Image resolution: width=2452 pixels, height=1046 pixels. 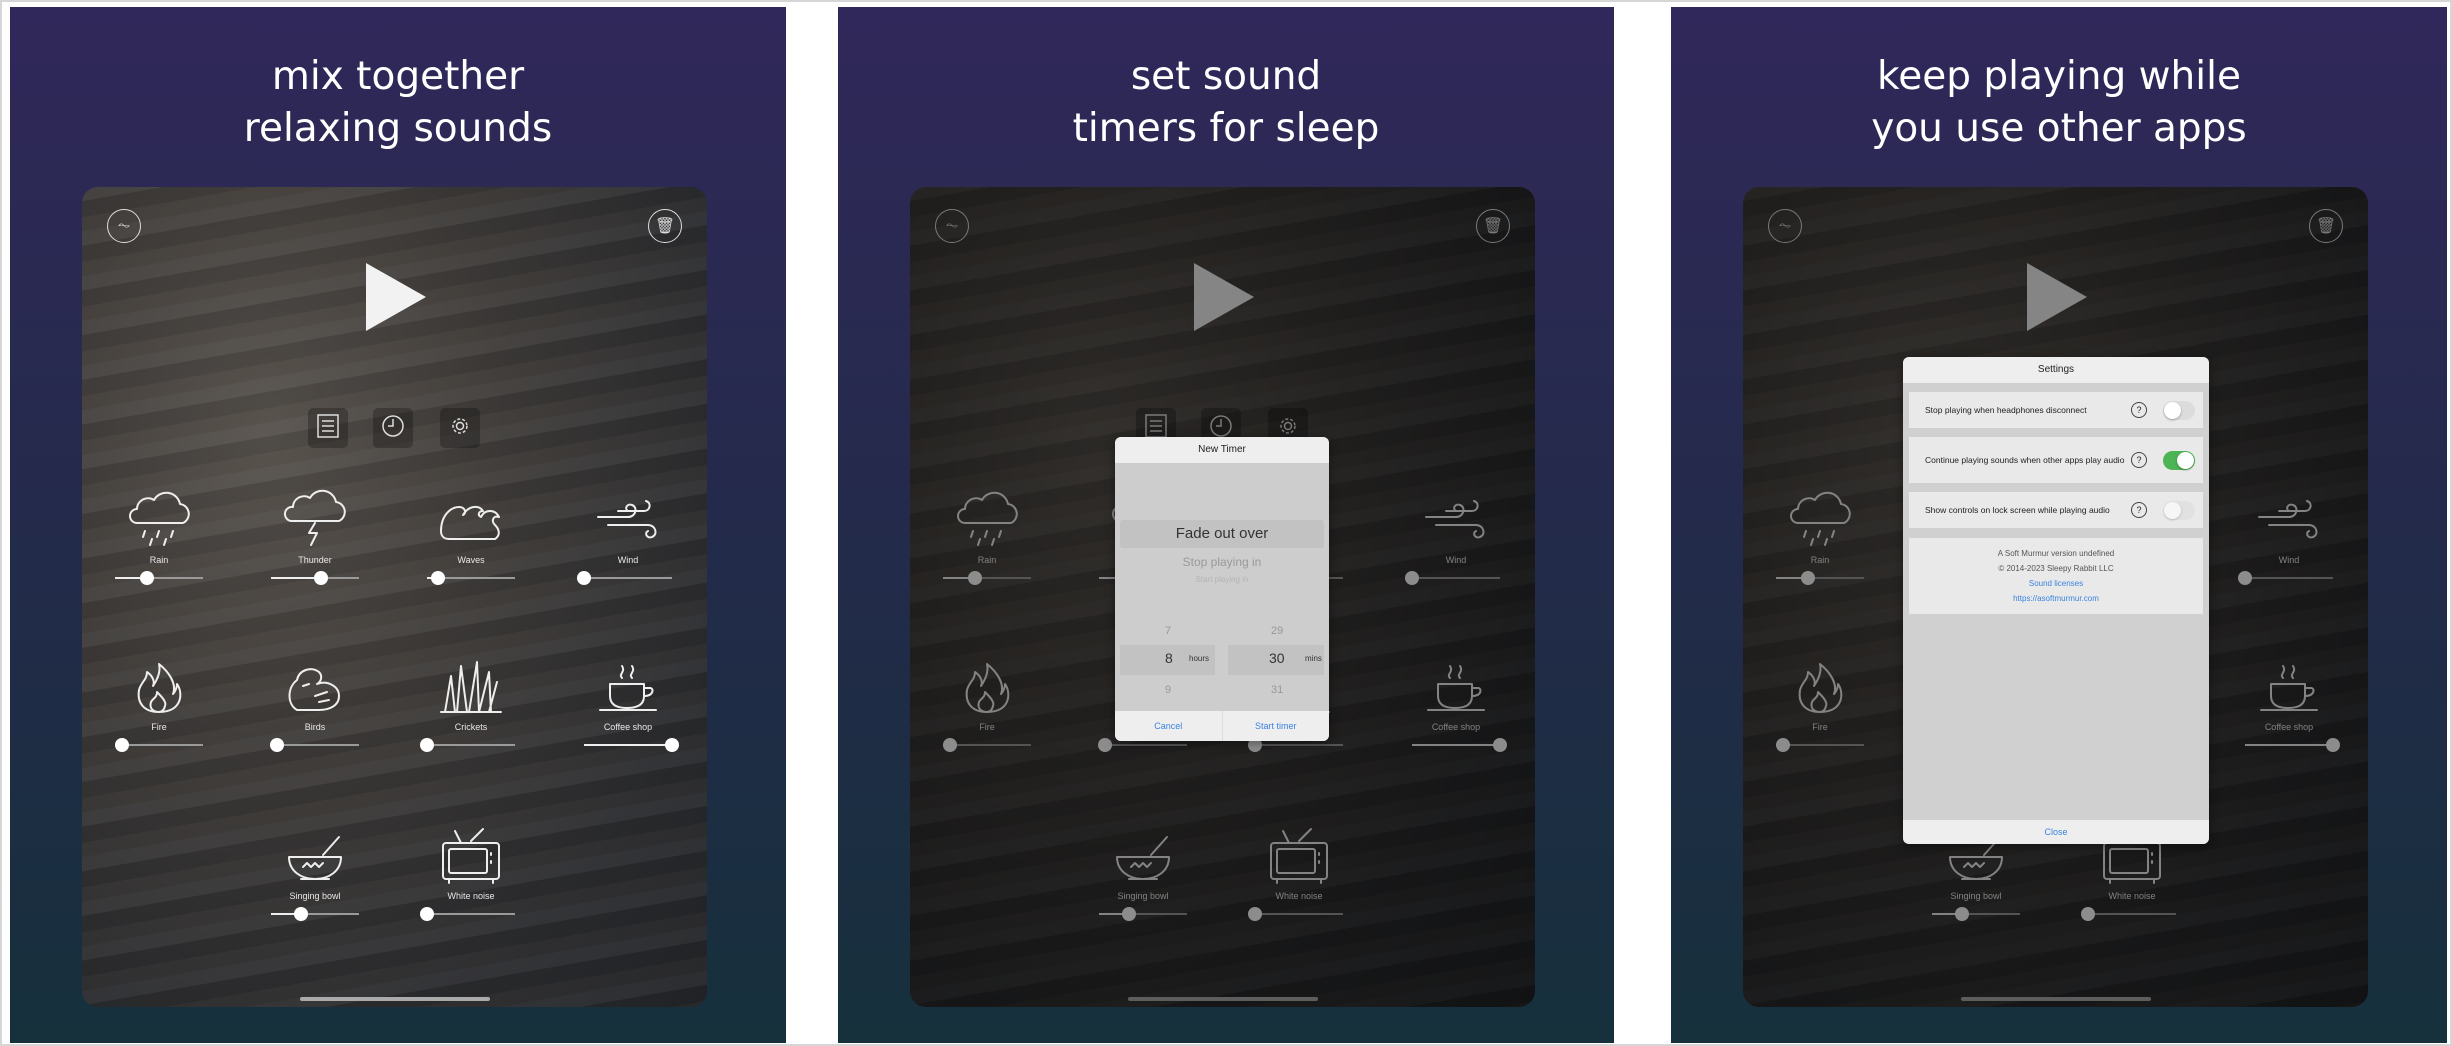 What do you see at coordinates (1169, 658) in the screenshot?
I see `hours-selected: 8` at bounding box center [1169, 658].